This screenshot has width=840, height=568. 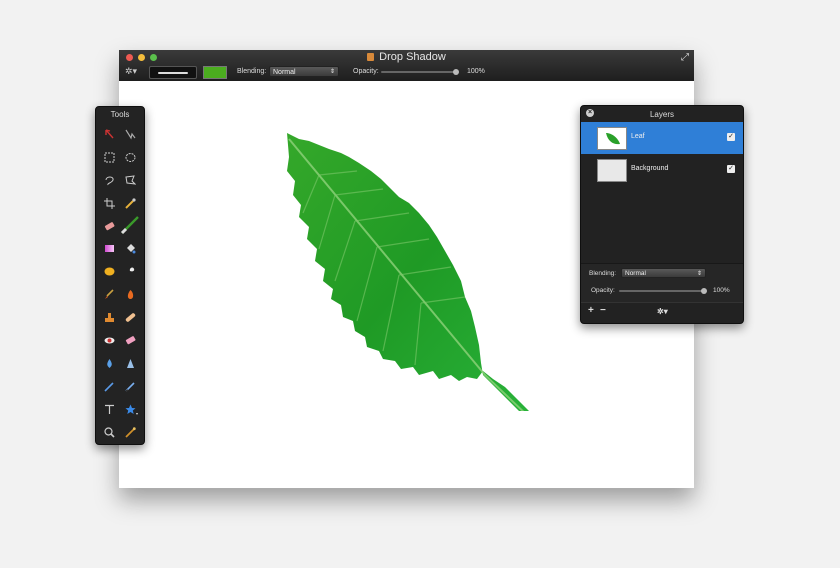 I want to click on sponge-icon, so click(x=109, y=271).